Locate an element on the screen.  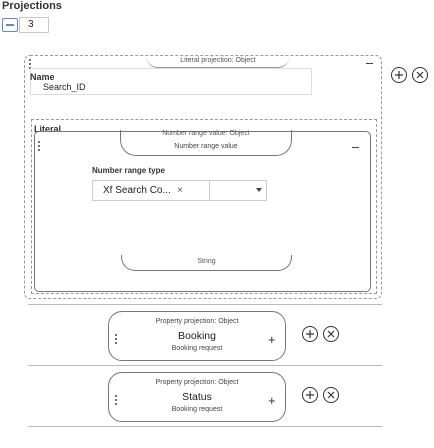
property-projection-title: Booking is located at coordinates (197, 336).